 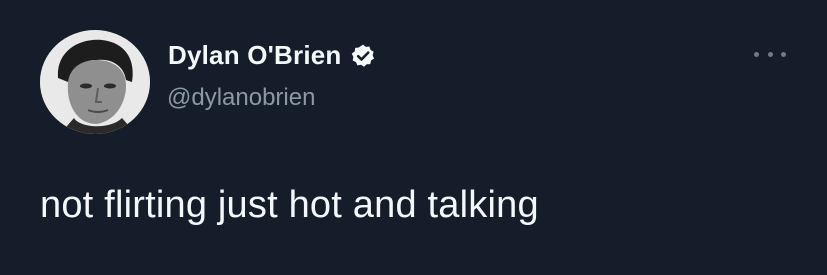 I want to click on tweet-text: not flirting just hot and talking, so click(x=289, y=205).